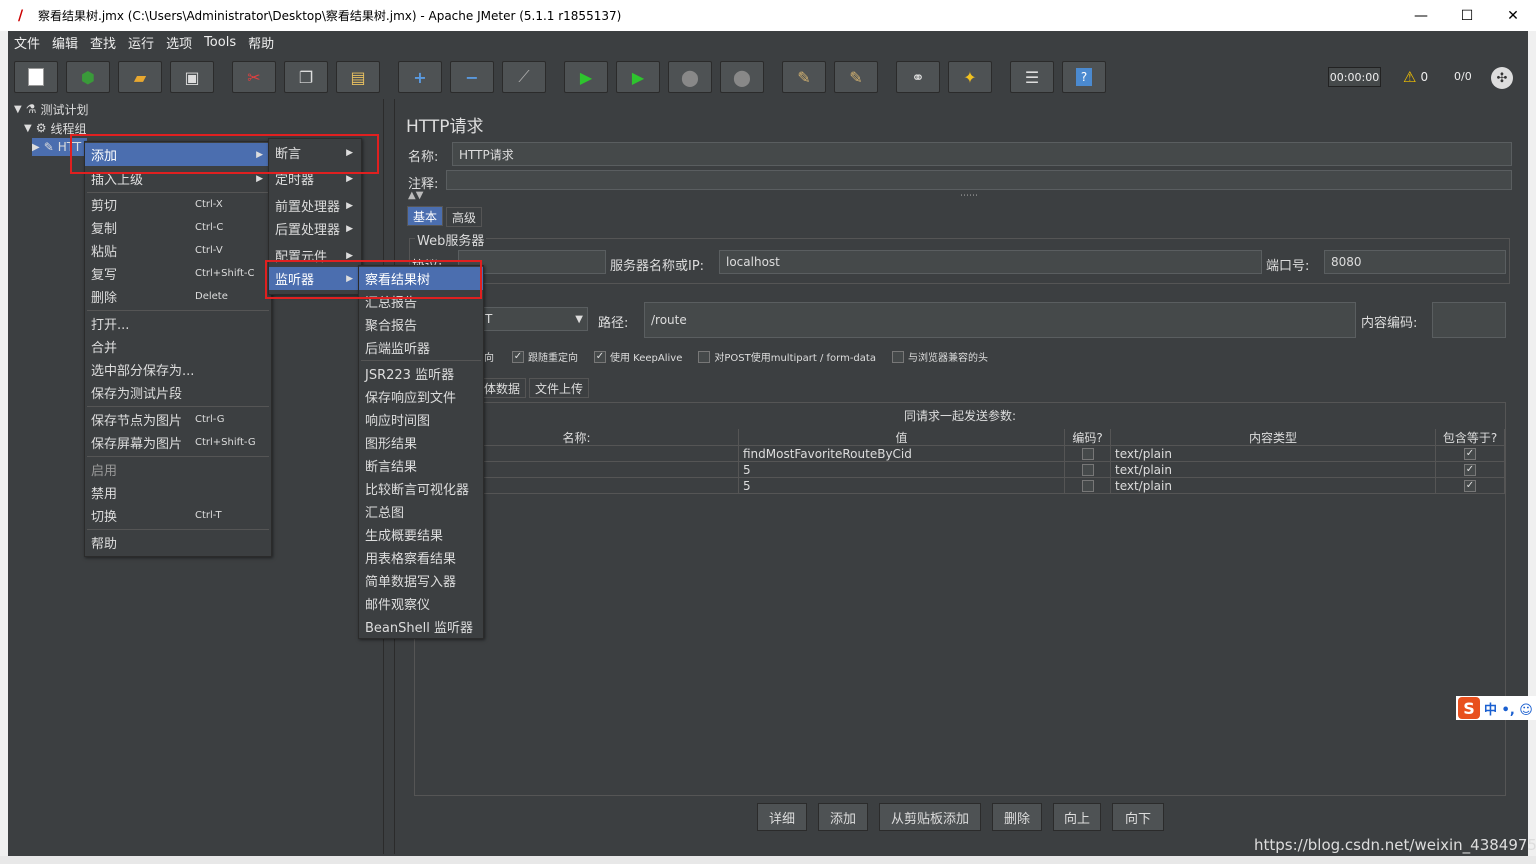 The height and width of the screenshot is (864, 1536). Describe the element at coordinates (421, 396) in the screenshot. I see `listener-item-save-responses: 保存响应到文件` at that location.